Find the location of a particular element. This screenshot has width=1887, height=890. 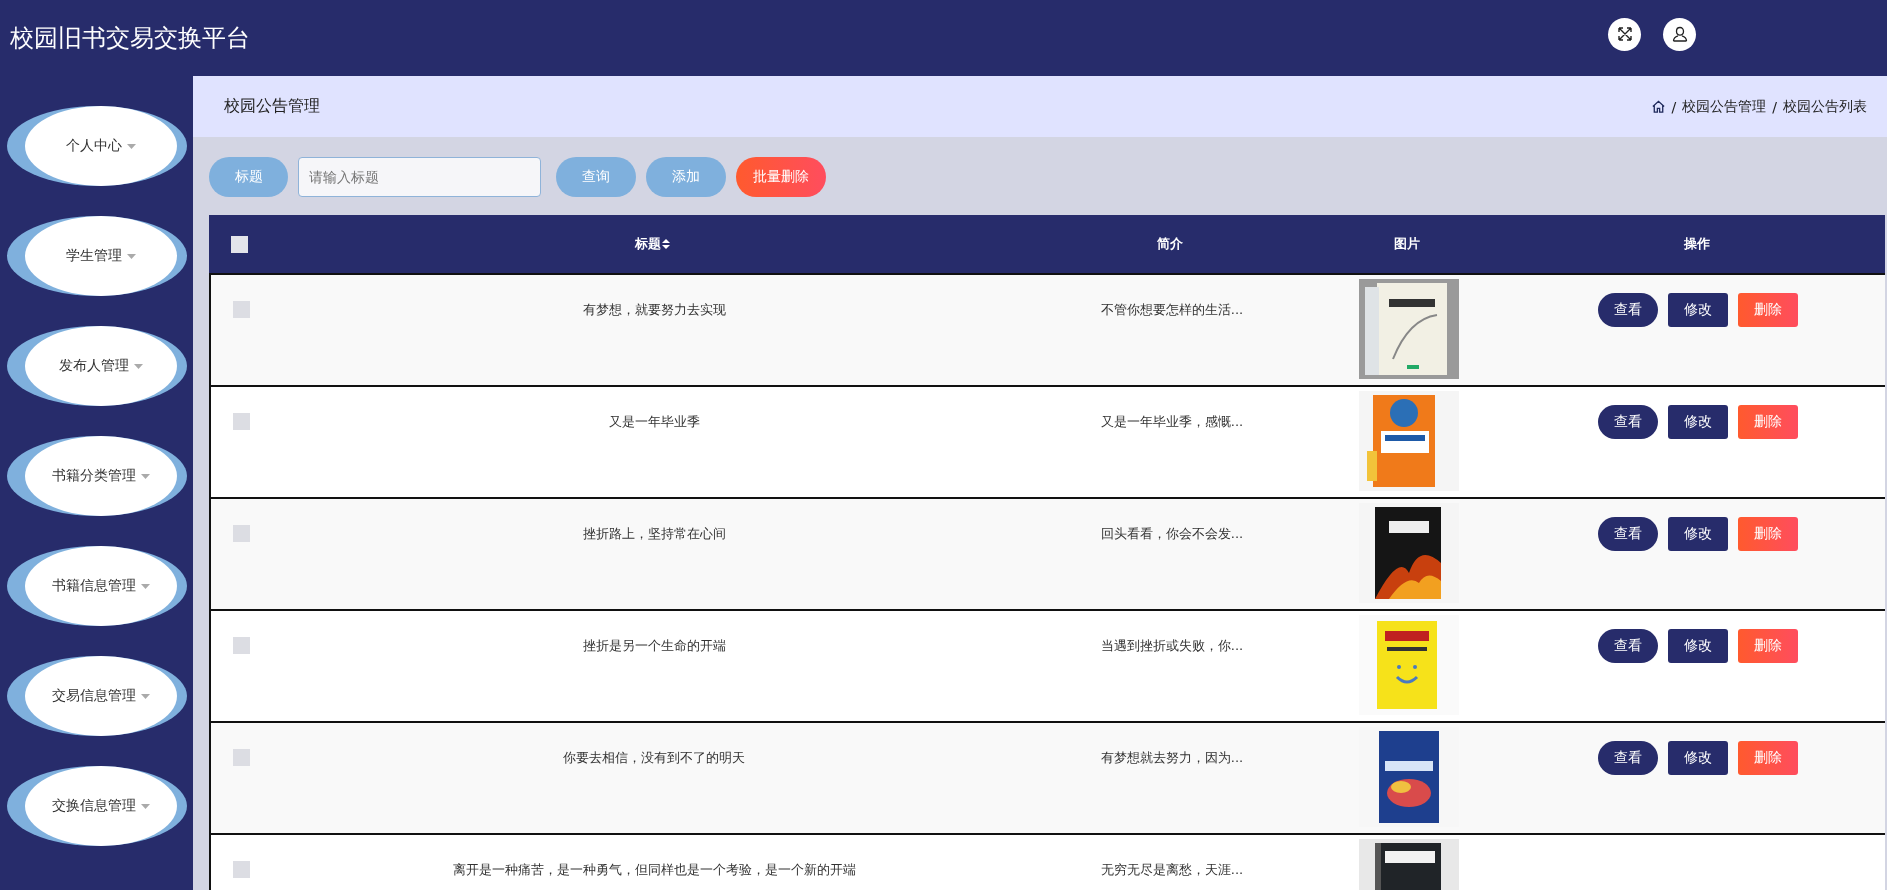

column-header: 标题 is located at coordinates (652, 244).